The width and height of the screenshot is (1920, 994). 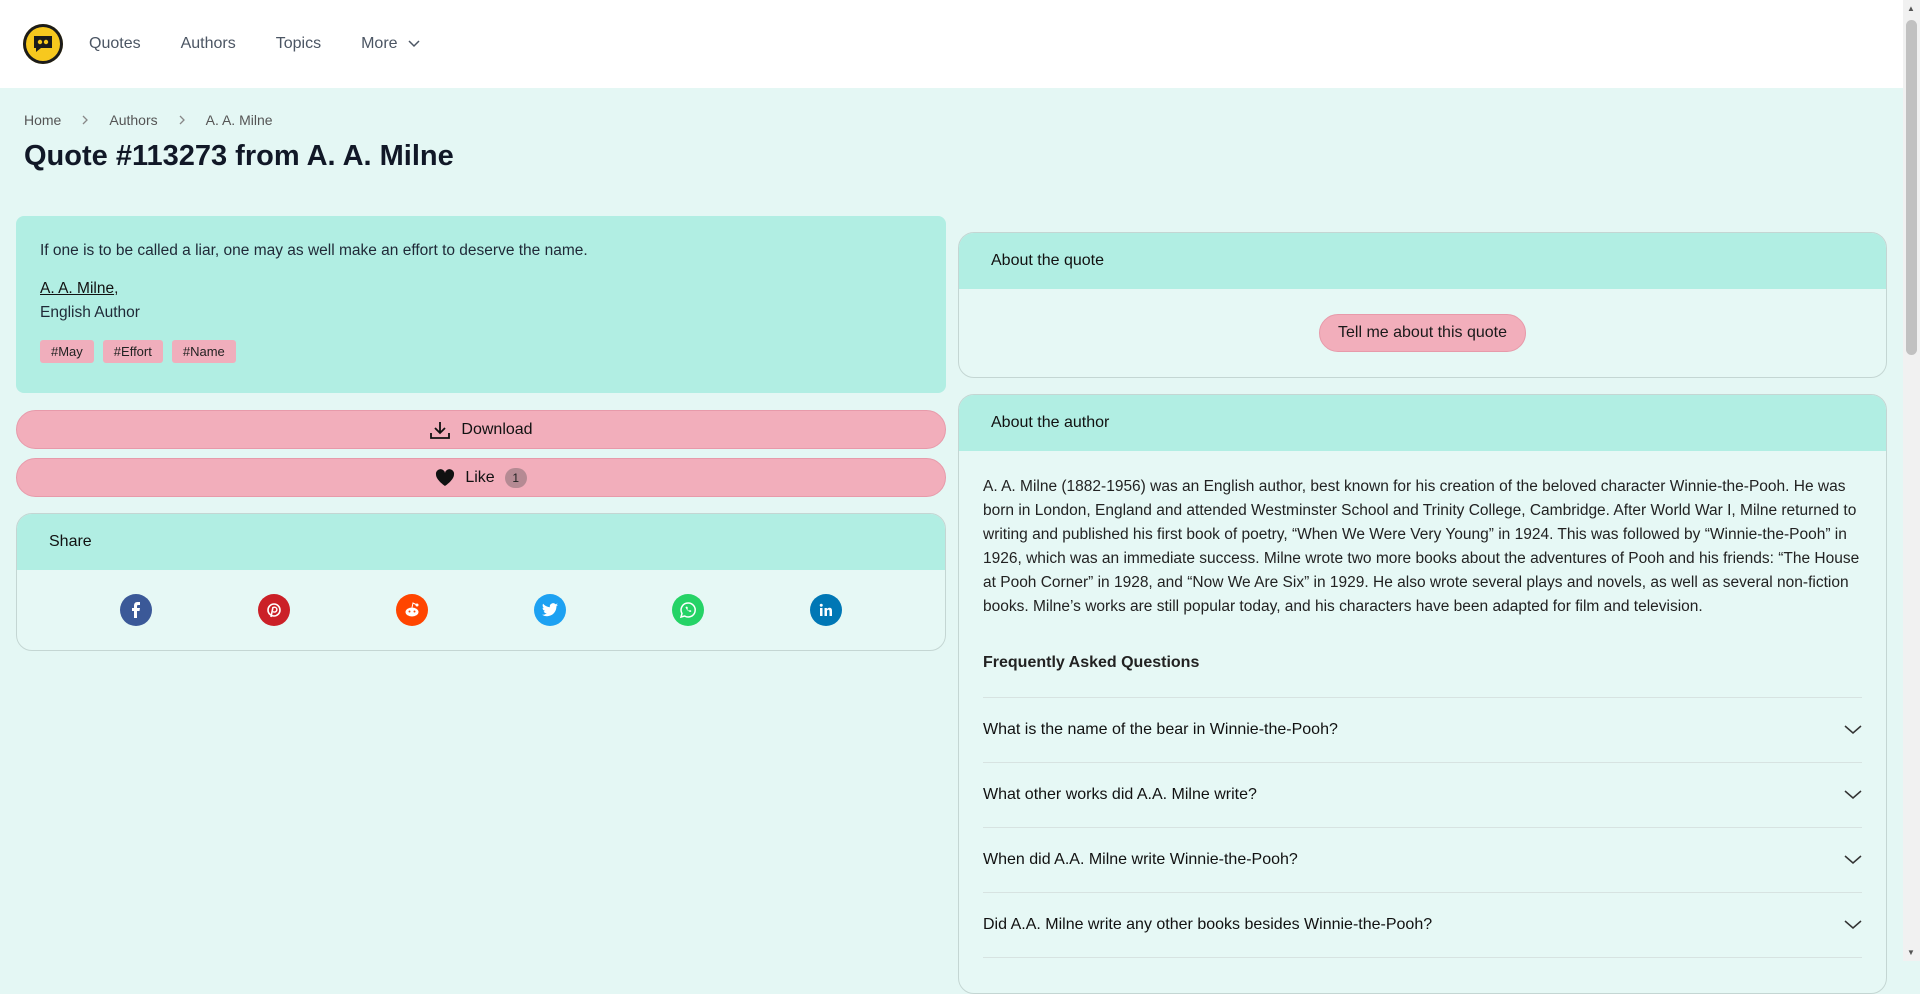 I want to click on breadcrumb-home: Home, so click(x=42, y=120).